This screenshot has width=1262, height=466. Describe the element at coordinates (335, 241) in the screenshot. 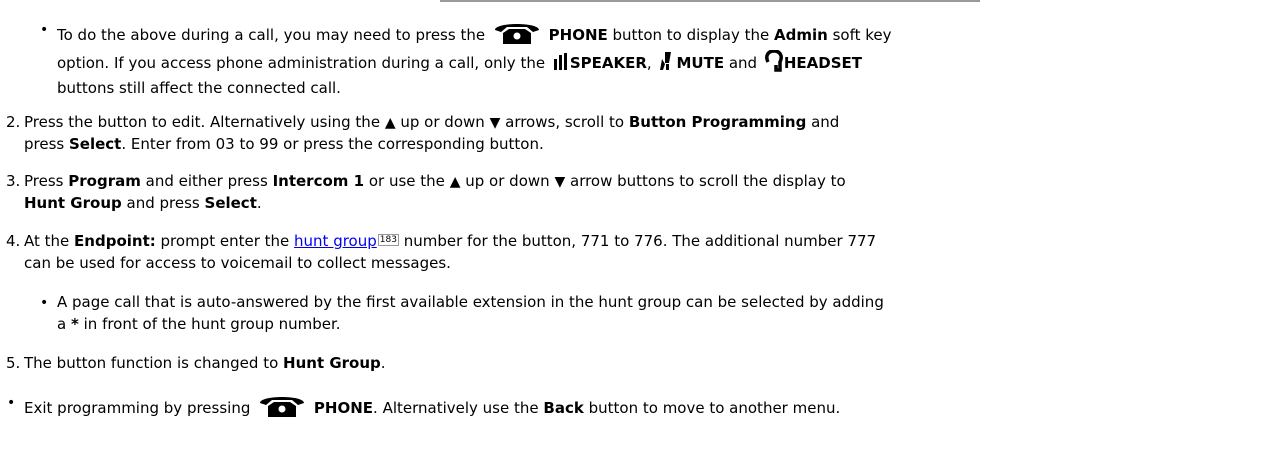

I see `hunt-group-link: hunt group` at that location.